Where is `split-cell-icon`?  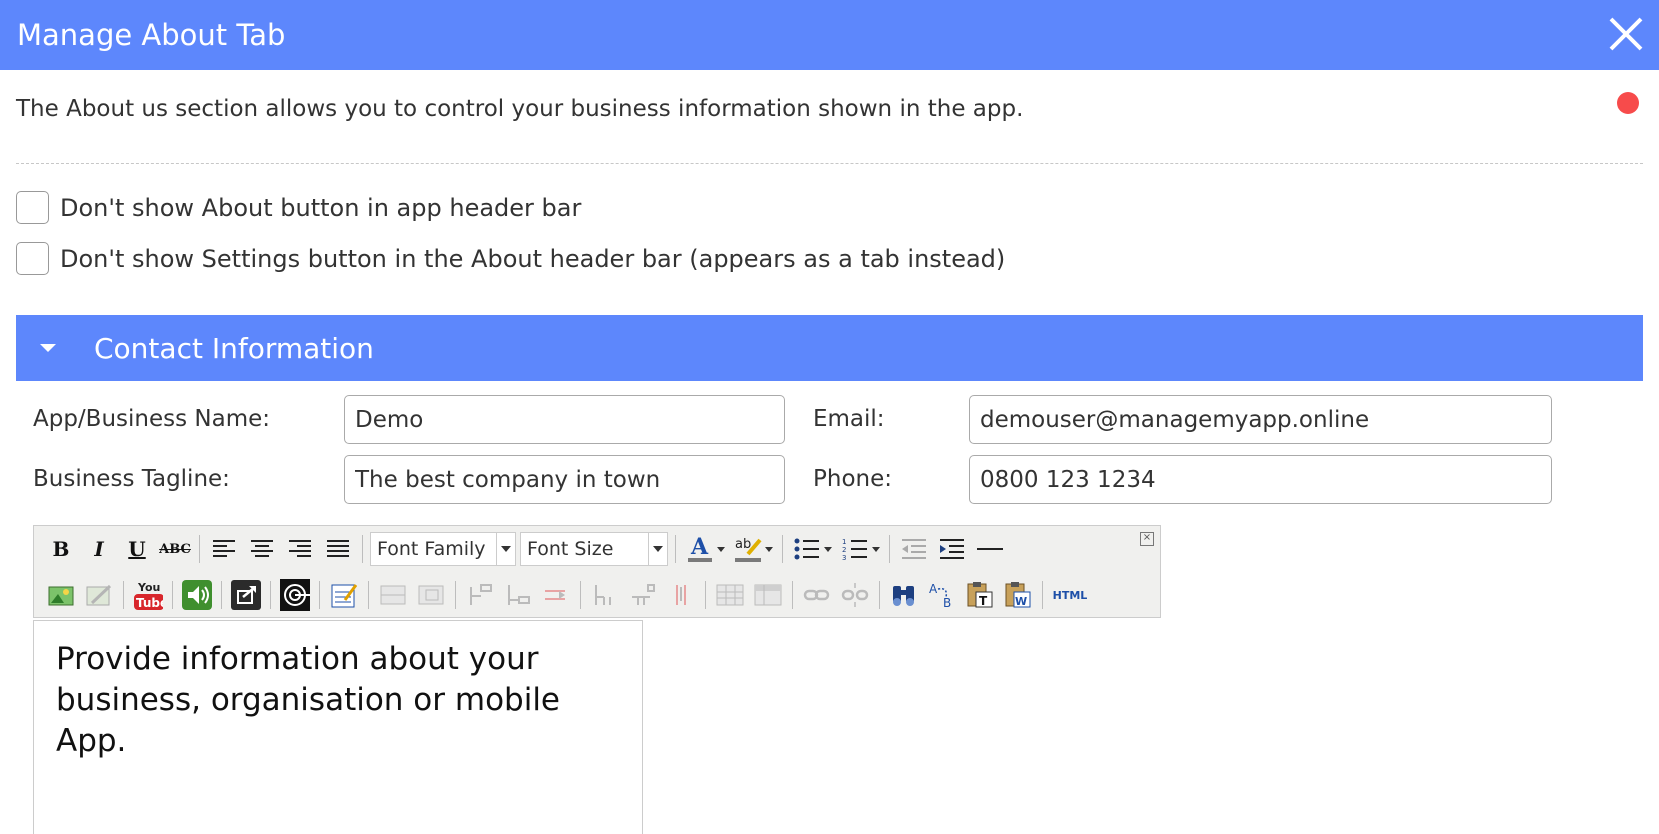
split-cell-icon is located at coordinates (605, 595).